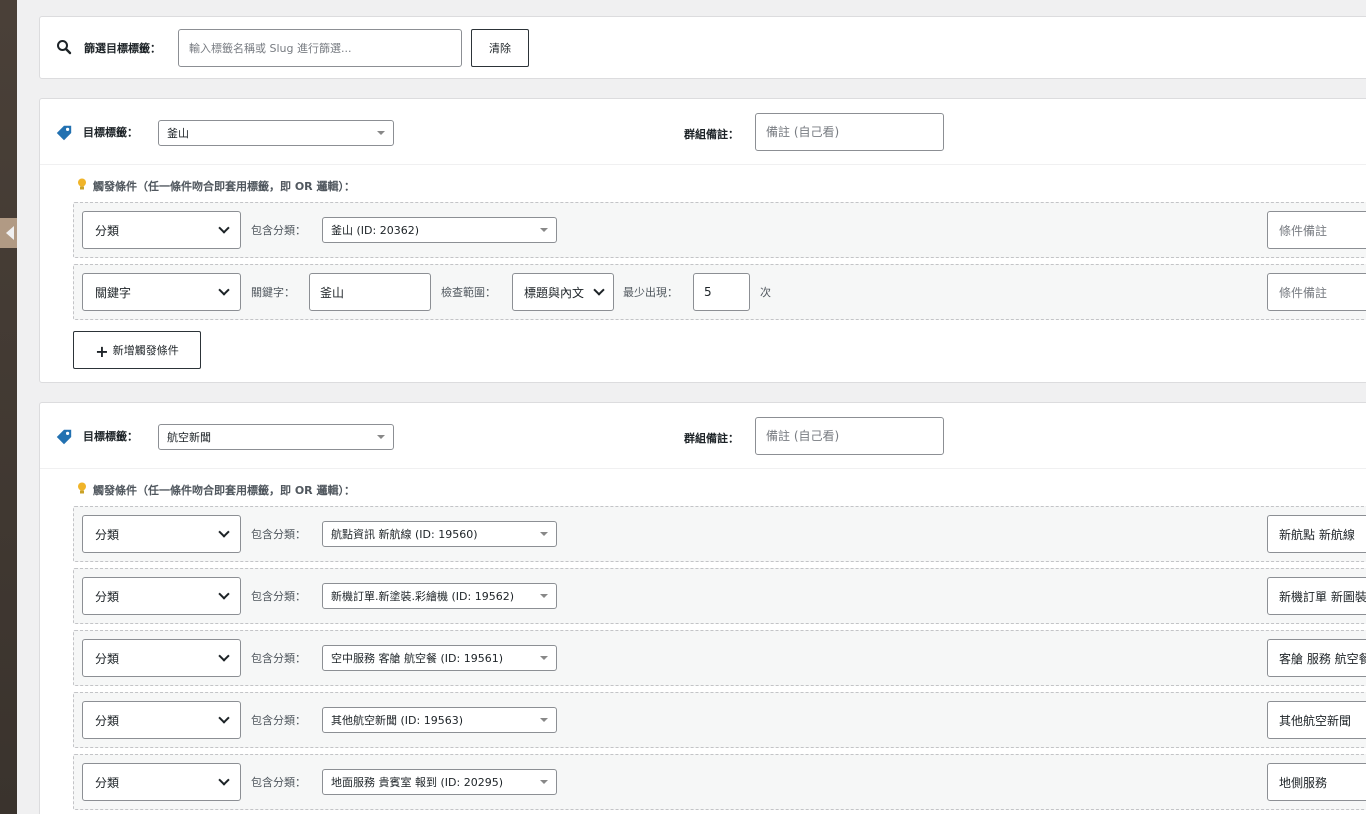  Describe the element at coordinates (702, 47) in the screenshot. I see `filter-panel: 篩選目標標籤： 清除` at that location.